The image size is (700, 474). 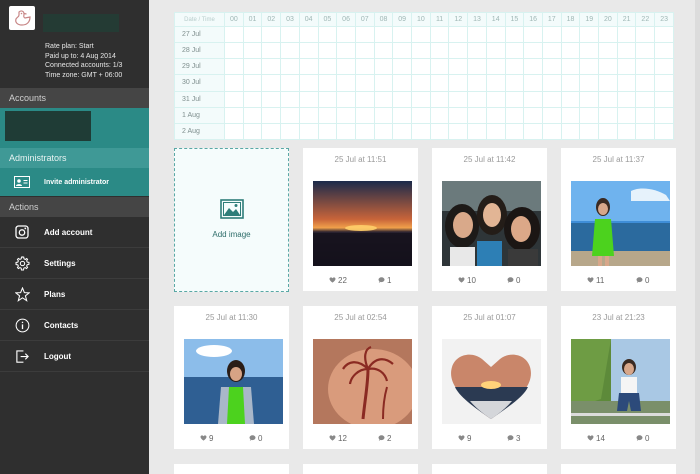 I want to click on post-card: 25 Jul at 11:37 11 0, so click(x=618, y=219).